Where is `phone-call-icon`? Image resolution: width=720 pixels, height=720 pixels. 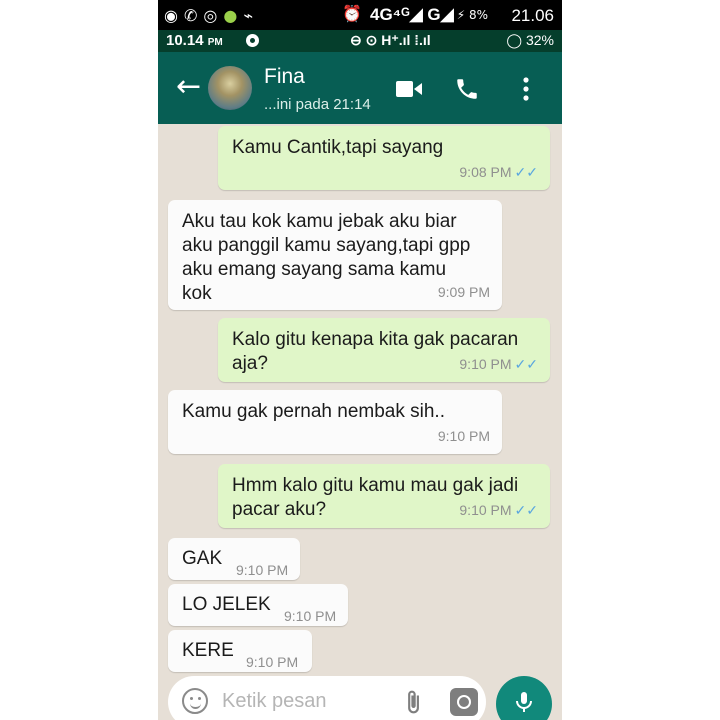
phone-call-icon is located at coordinates (467, 89).